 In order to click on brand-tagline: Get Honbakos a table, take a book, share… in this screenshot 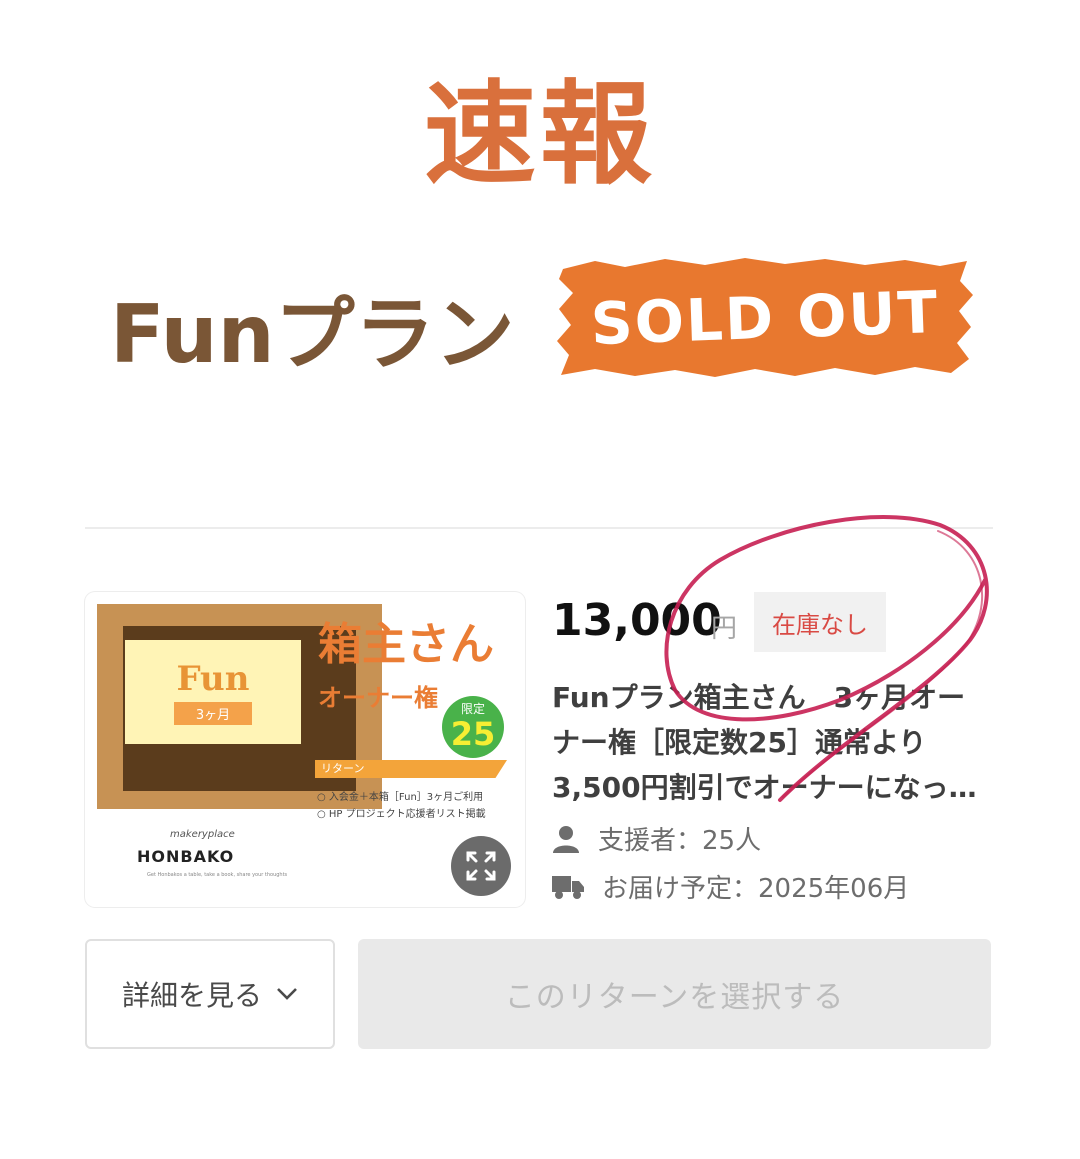, I will do `click(217, 875)`.